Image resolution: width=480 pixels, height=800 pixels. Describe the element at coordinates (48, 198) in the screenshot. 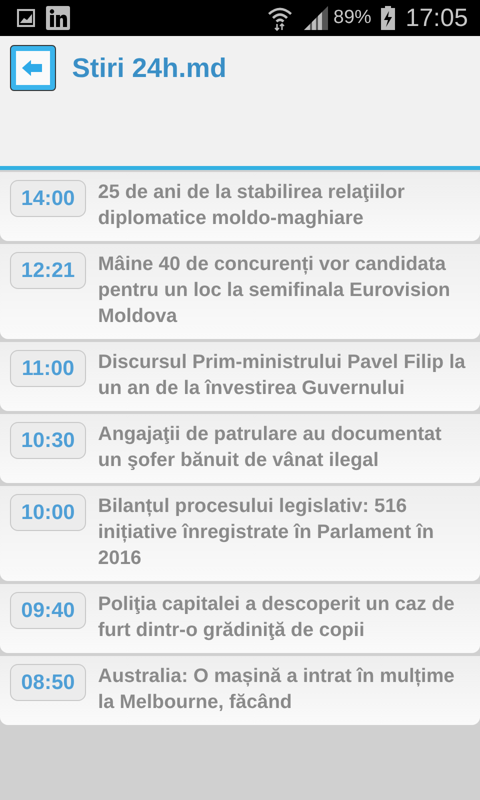

I see `time-label: 14:00` at that location.